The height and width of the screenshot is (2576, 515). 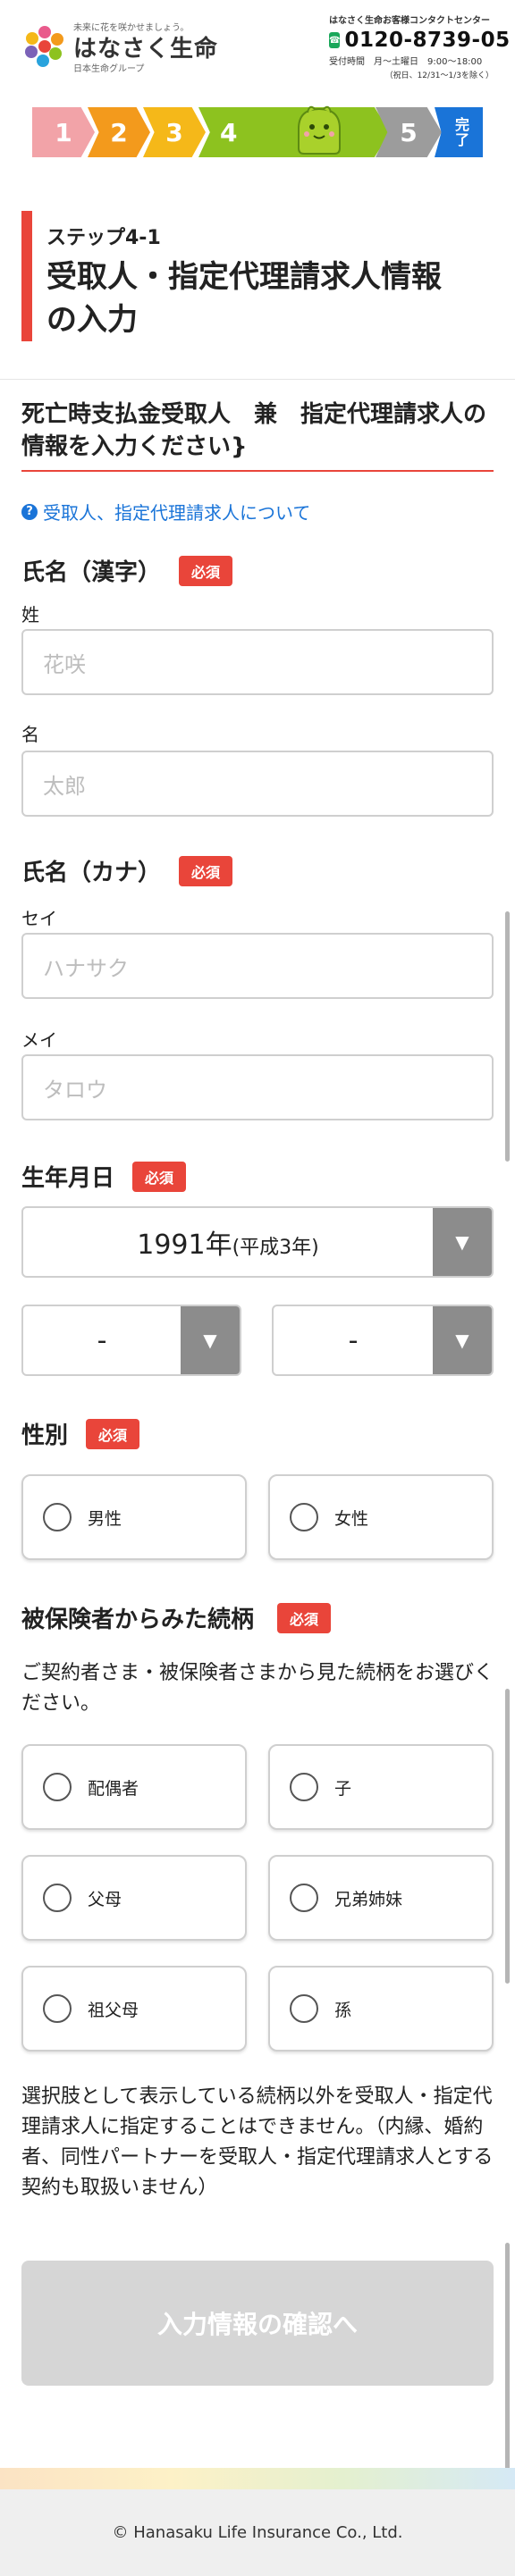 I want to click on first-name-kana-label: メイ, so click(x=39, y=1040).